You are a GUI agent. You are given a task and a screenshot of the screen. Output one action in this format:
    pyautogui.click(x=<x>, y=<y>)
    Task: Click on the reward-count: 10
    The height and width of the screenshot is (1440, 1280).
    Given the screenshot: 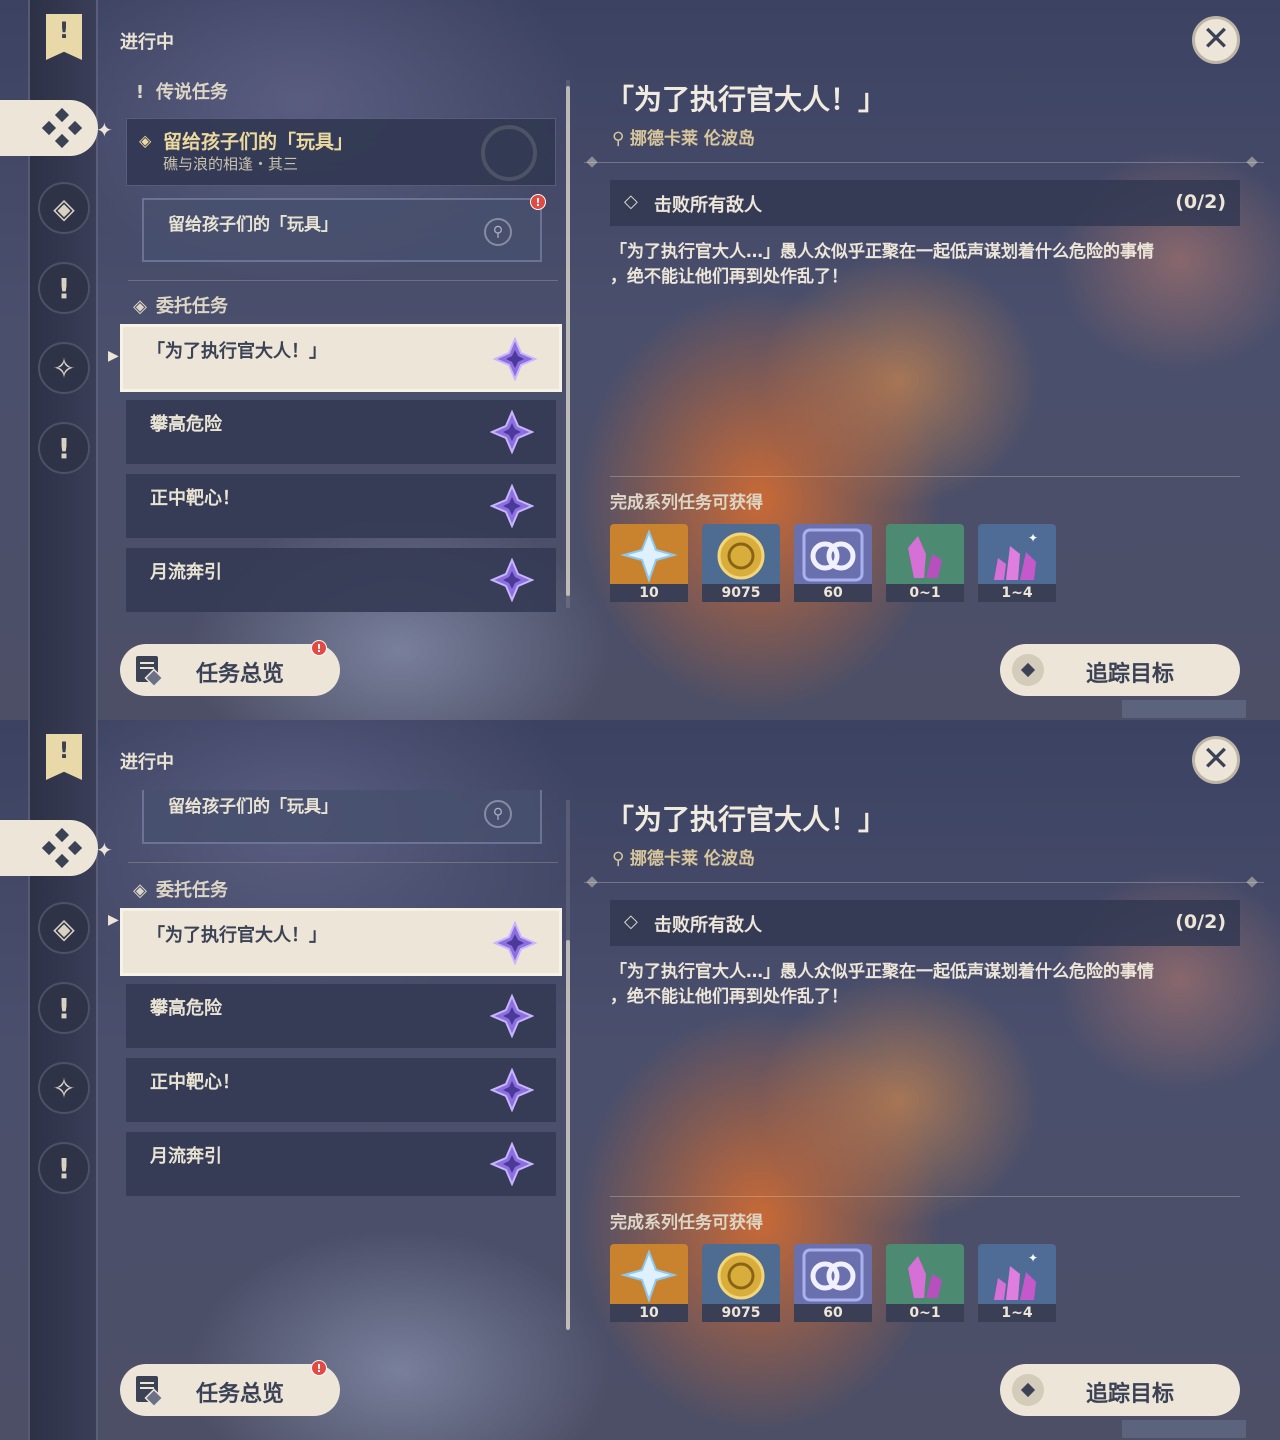 What is the action you would take?
    pyautogui.click(x=649, y=593)
    